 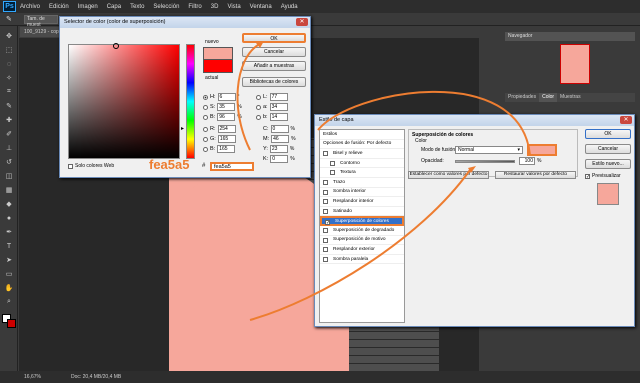 What do you see at coordinates (9, 50) in the screenshot?
I see `marquee-tool-icon: ⬚` at bounding box center [9, 50].